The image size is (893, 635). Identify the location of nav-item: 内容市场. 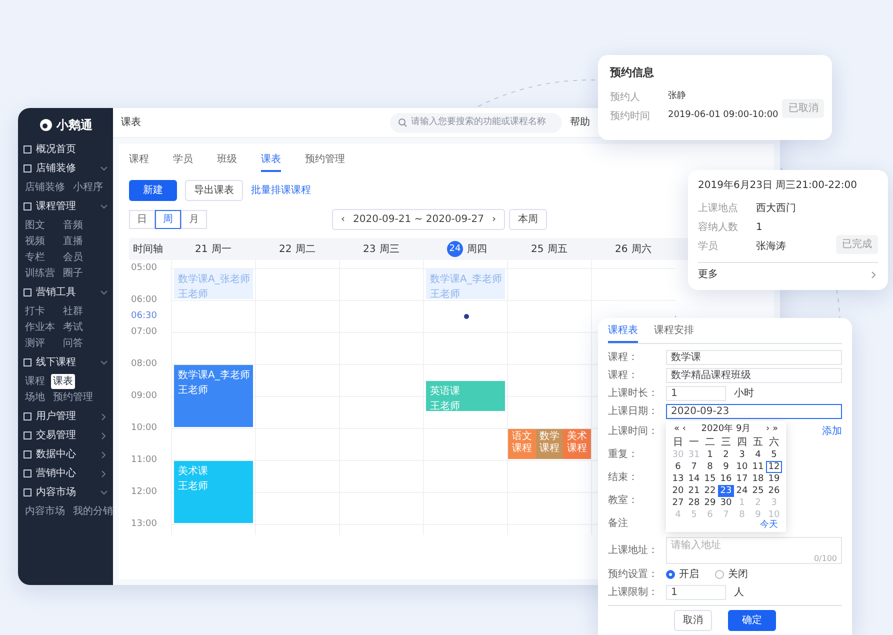
(45, 511).